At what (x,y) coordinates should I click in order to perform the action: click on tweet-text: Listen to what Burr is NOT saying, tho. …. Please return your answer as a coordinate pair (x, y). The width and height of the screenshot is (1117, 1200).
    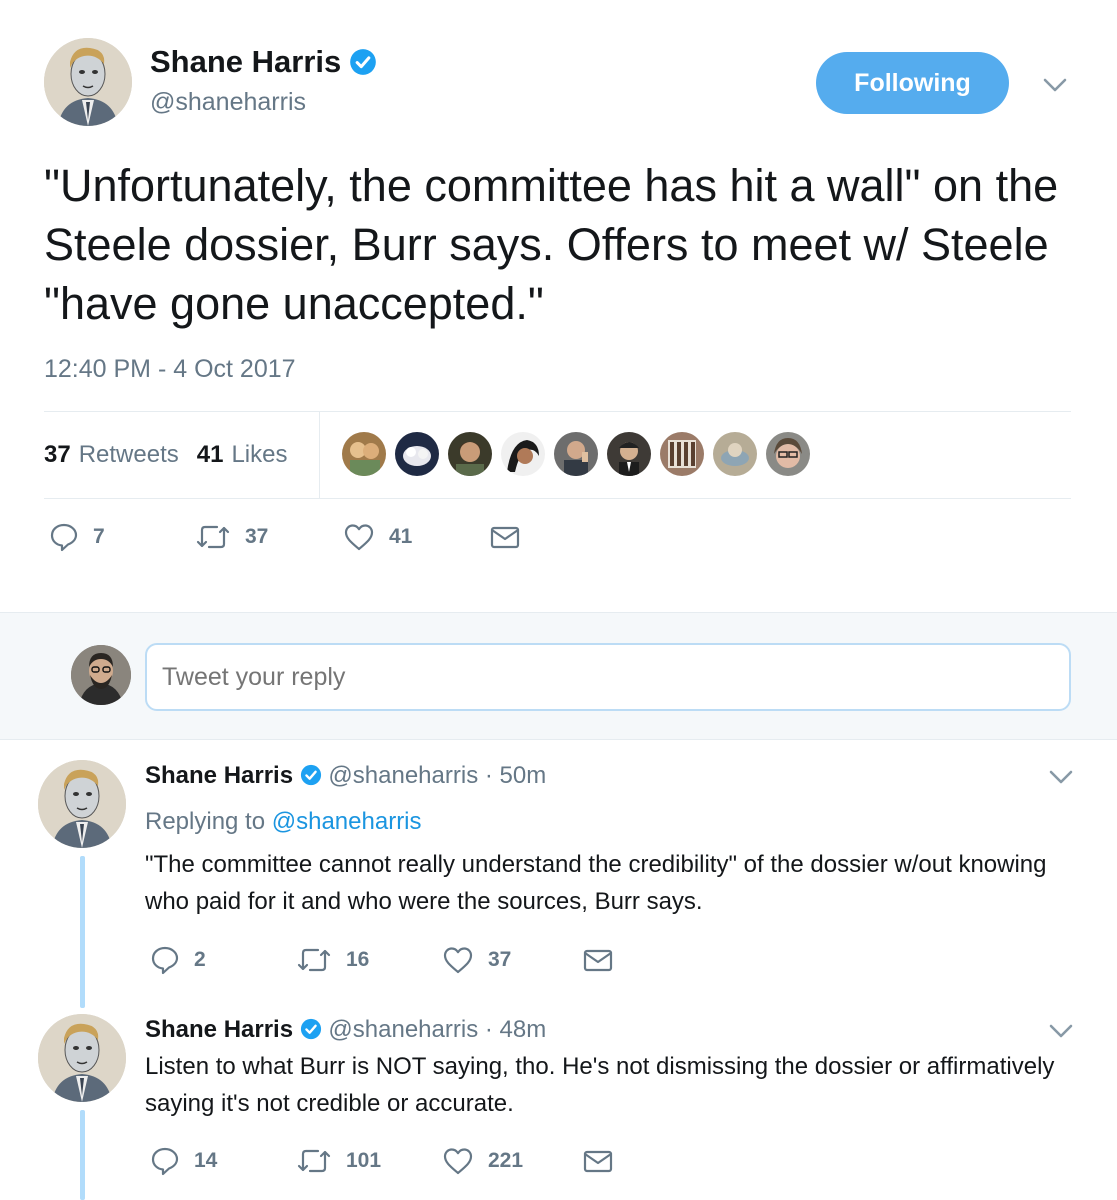
    Looking at the image, I should click on (600, 1085).